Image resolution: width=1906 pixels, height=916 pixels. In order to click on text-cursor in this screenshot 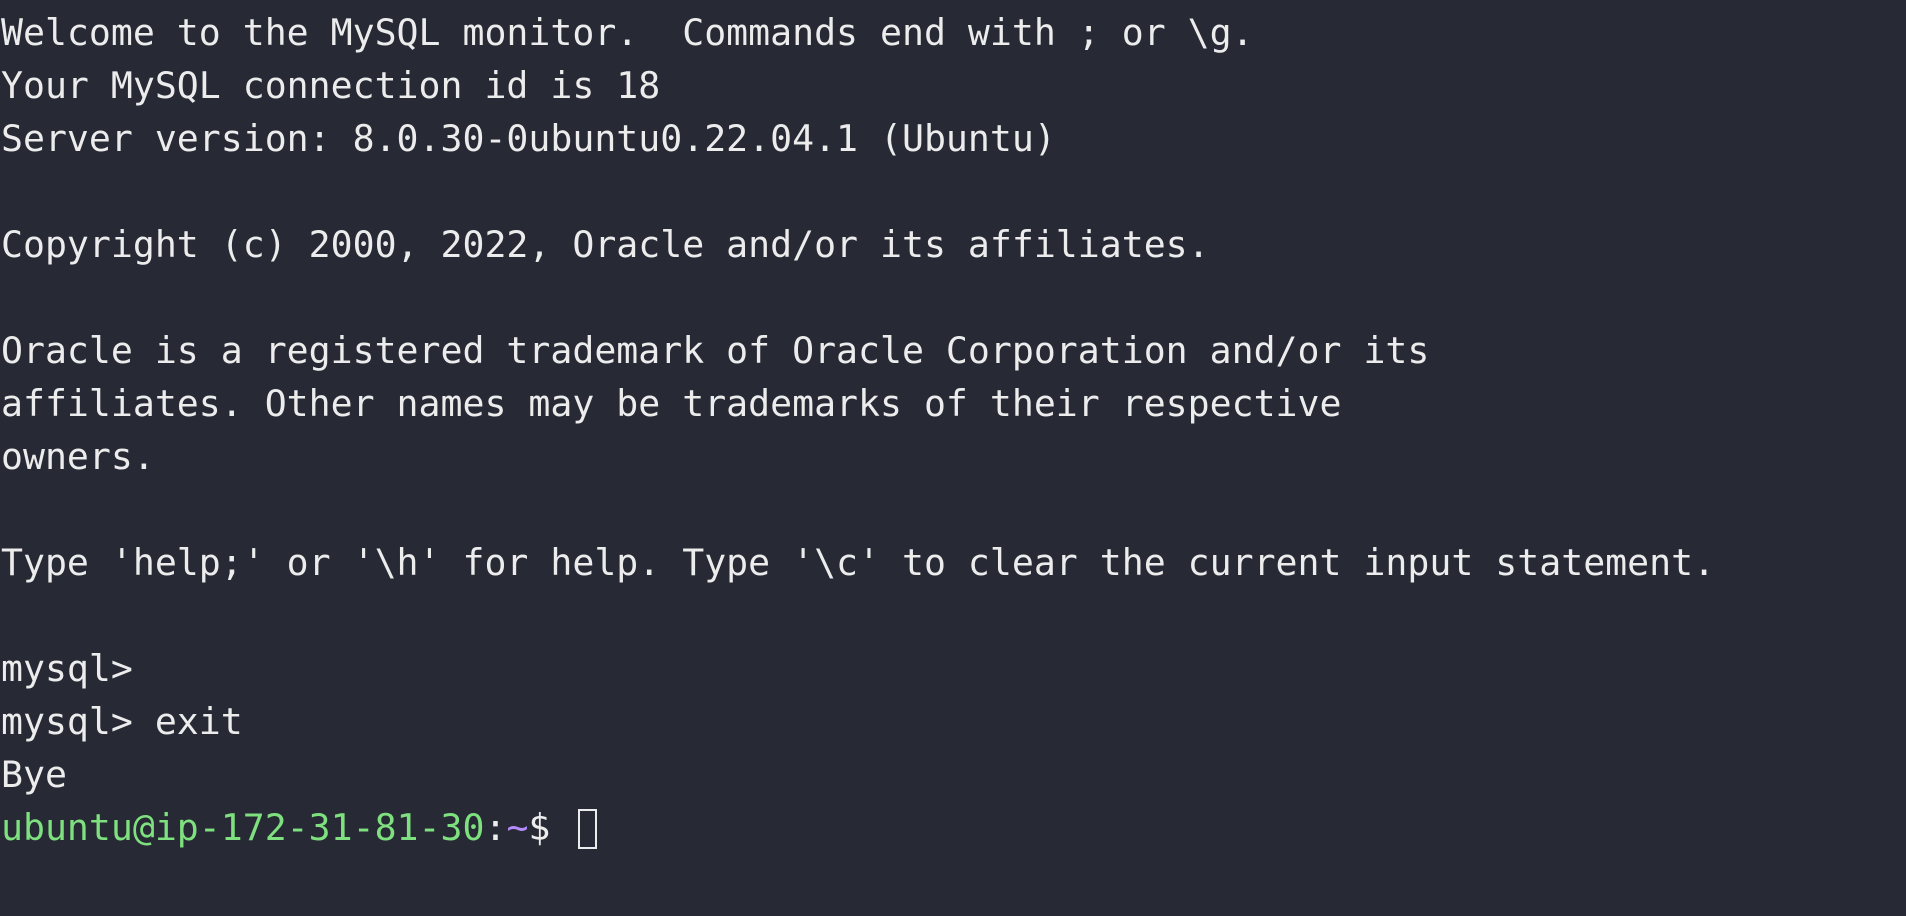, I will do `click(588, 829)`.